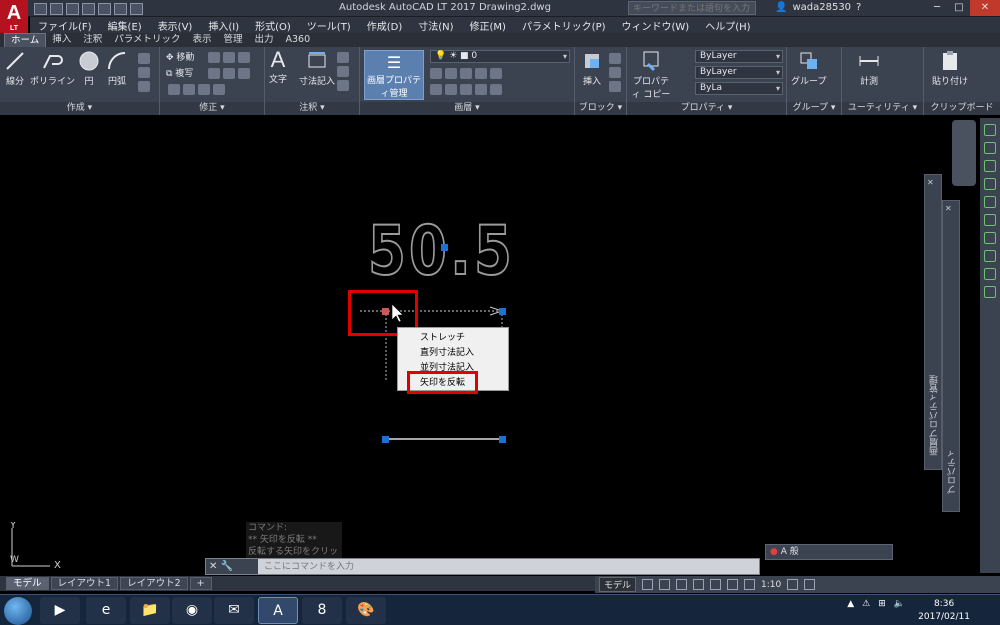  Describe the element at coordinates (481, 73) in the screenshot. I see `layer-lock-icon` at that location.